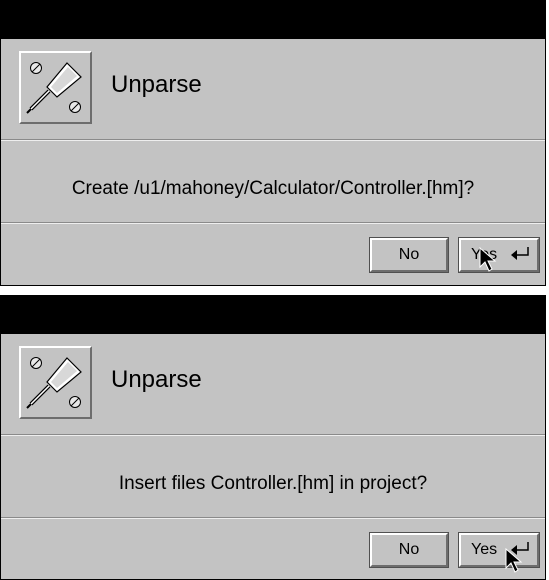 Image resolution: width=549 pixels, height=580 pixels. What do you see at coordinates (484, 549) in the screenshot?
I see `yes-button-label: Yes` at bounding box center [484, 549].